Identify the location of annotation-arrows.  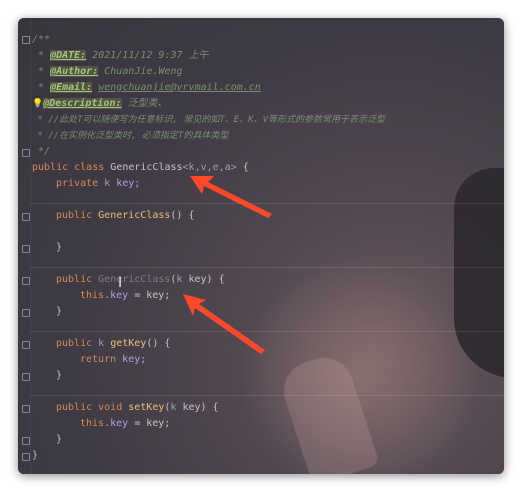
(227, 265).